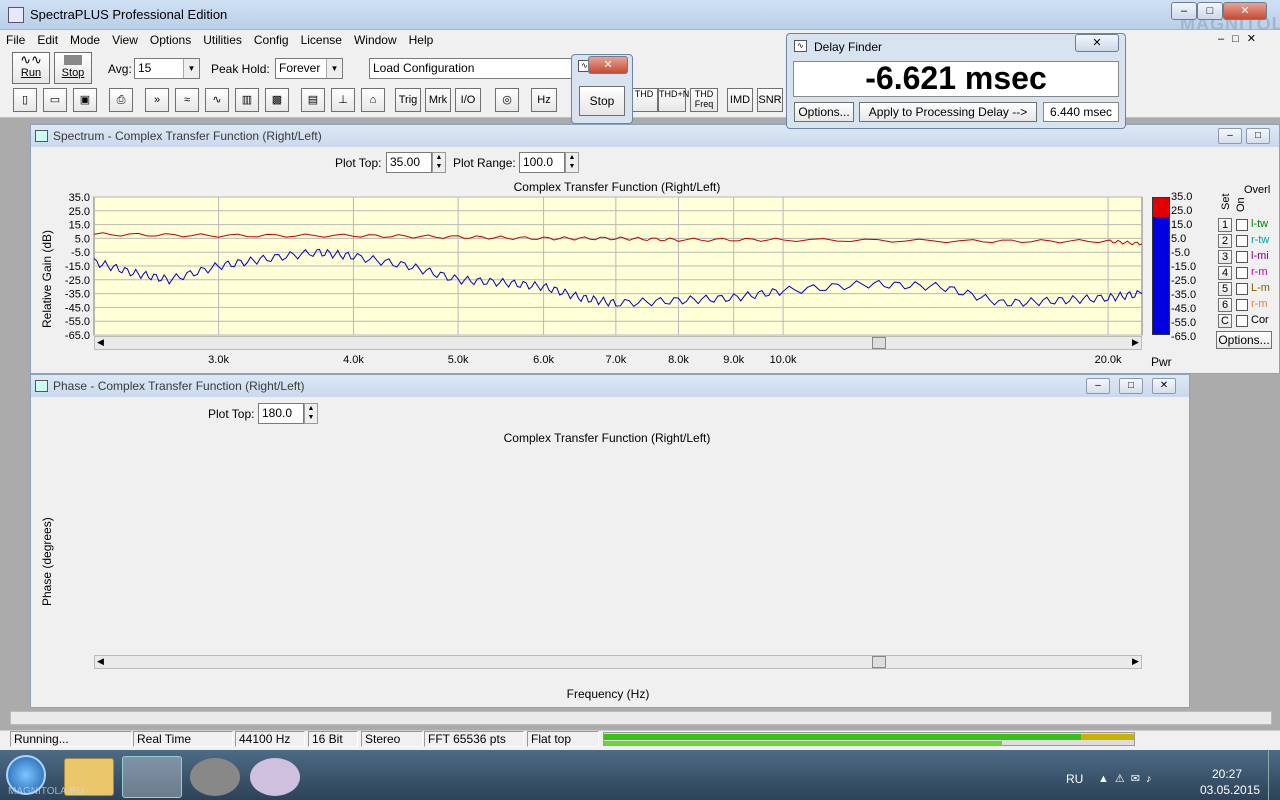  Describe the element at coordinates (848, 47) in the screenshot. I see `delay-finder-title: Delay Finder` at that location.